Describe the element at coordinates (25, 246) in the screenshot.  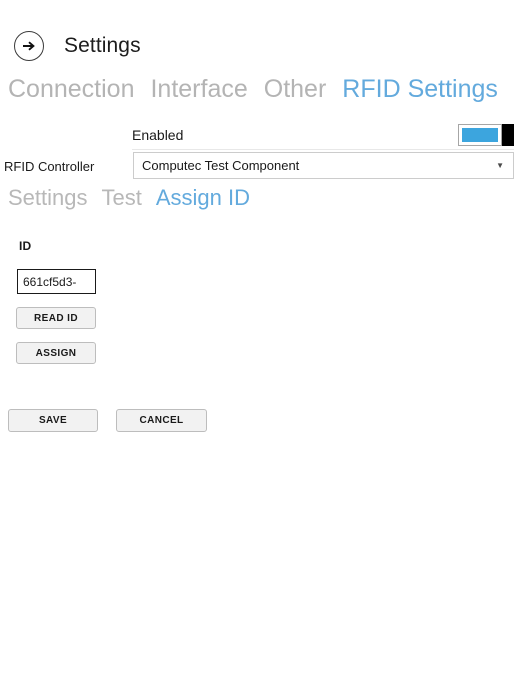
I see `id-label: ID` at that location.